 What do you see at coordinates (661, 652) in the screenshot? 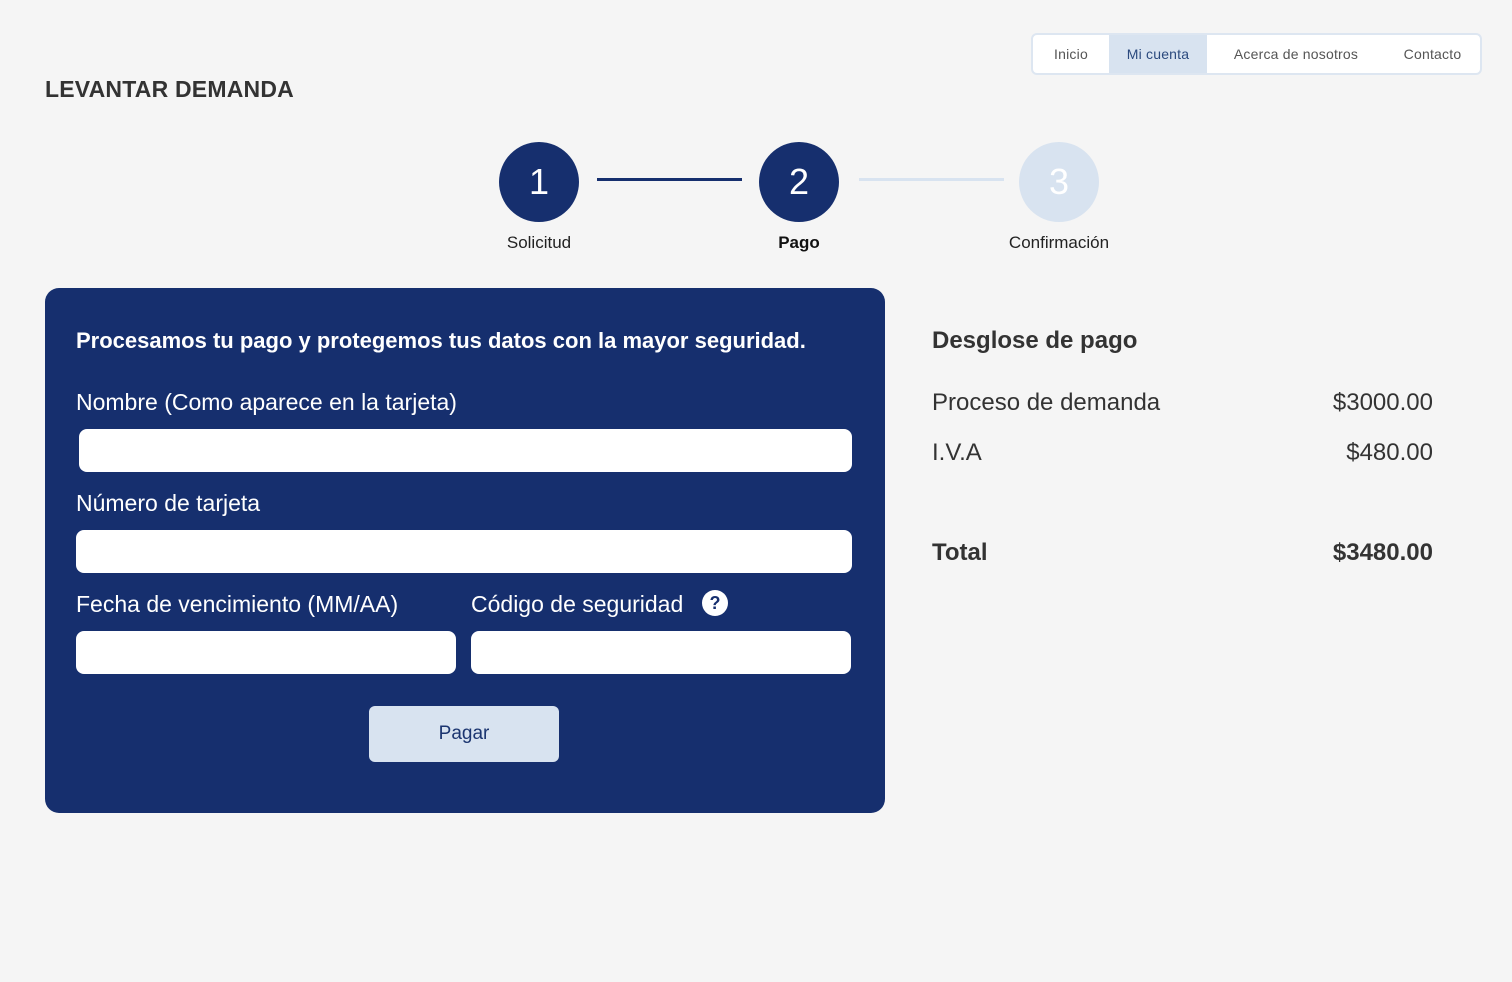
I see `security-code-input` at bounding box center [661, 652].